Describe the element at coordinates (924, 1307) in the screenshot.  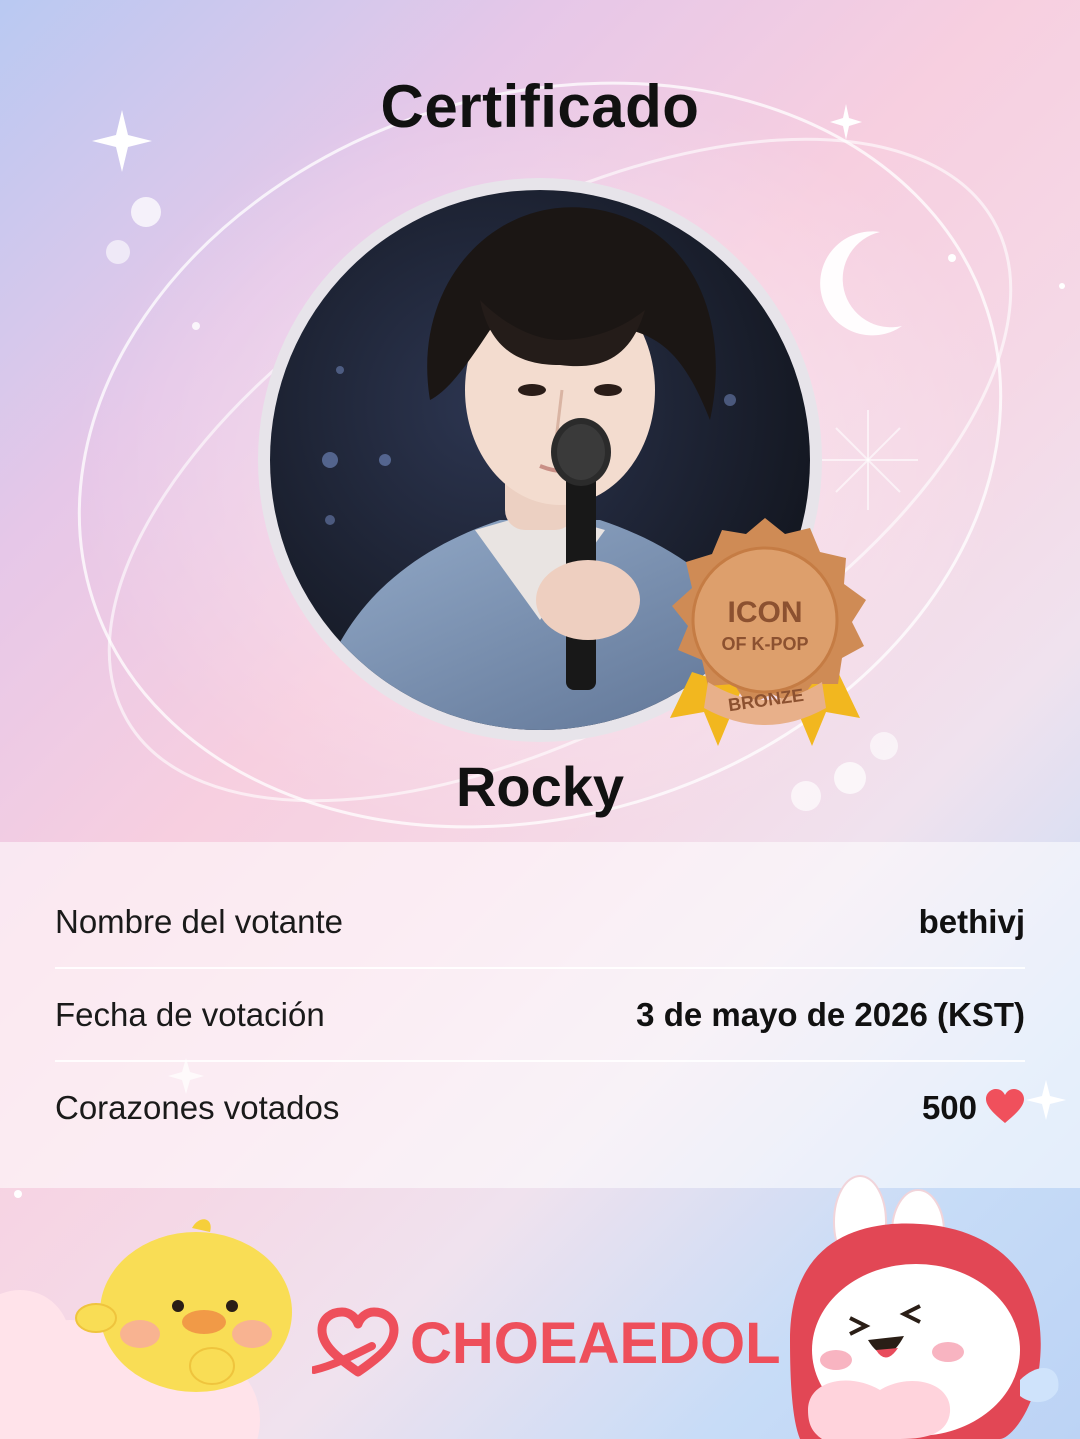
I see `bunny-mascot` at that location.